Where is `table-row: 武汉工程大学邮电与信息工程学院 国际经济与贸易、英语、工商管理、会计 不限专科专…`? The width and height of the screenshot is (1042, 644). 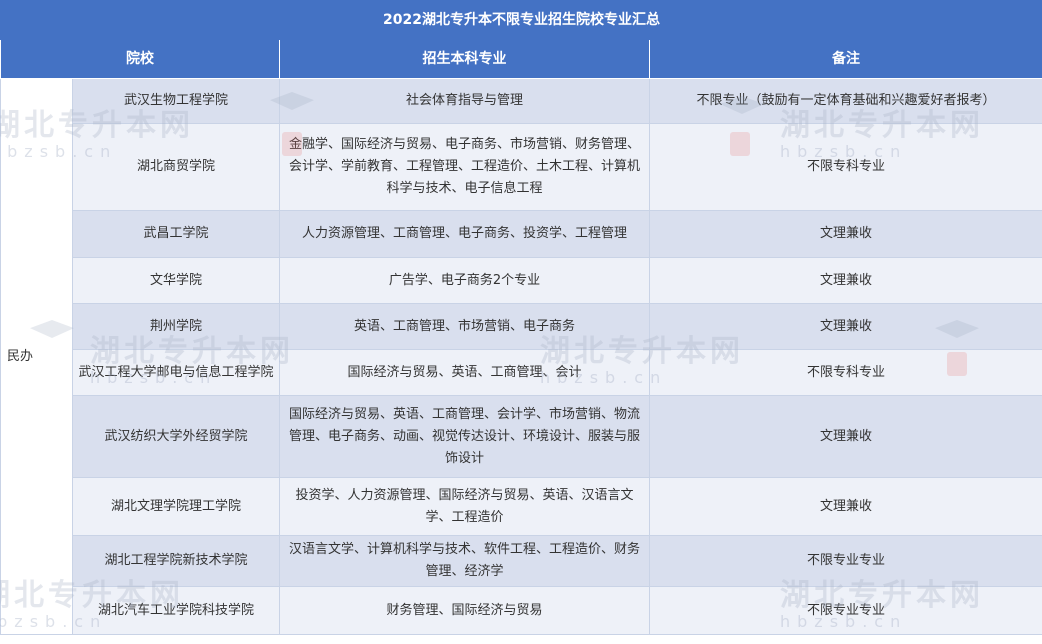 table-row: 武汉工程大学邮电与信息工程学院 国际经济与贸易、英语、工商管理、会计 不限专科专… is located at coordinates (521, 372).